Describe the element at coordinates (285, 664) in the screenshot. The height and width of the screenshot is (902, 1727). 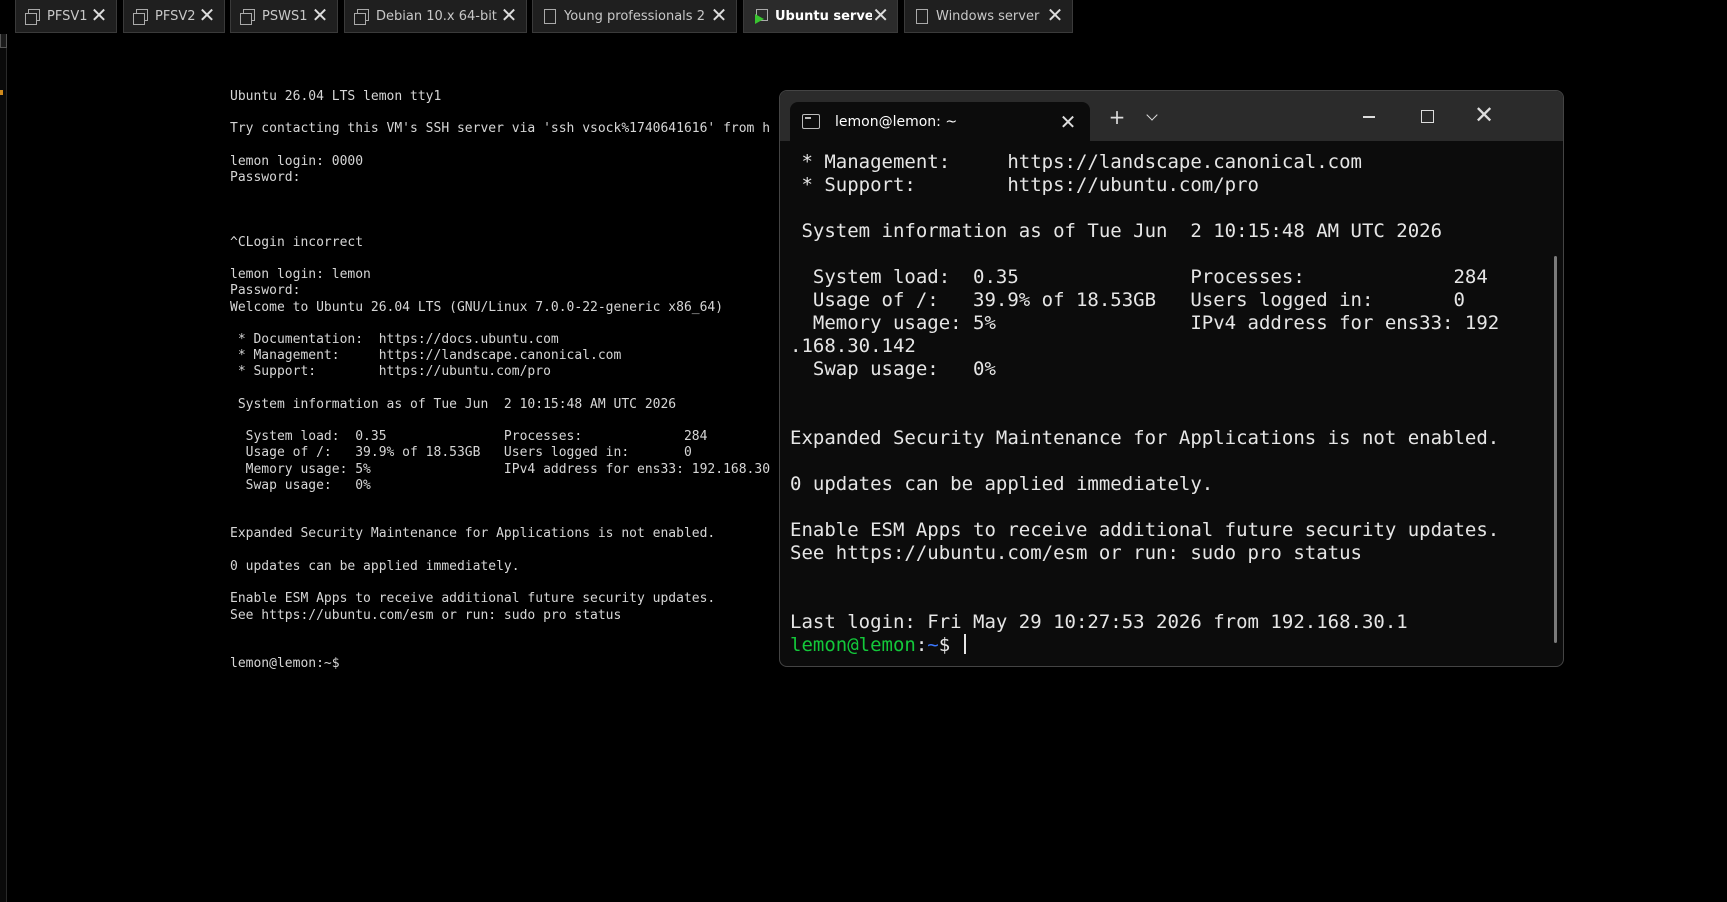
I see `console-line: lemon@lemon:~$` at that location.